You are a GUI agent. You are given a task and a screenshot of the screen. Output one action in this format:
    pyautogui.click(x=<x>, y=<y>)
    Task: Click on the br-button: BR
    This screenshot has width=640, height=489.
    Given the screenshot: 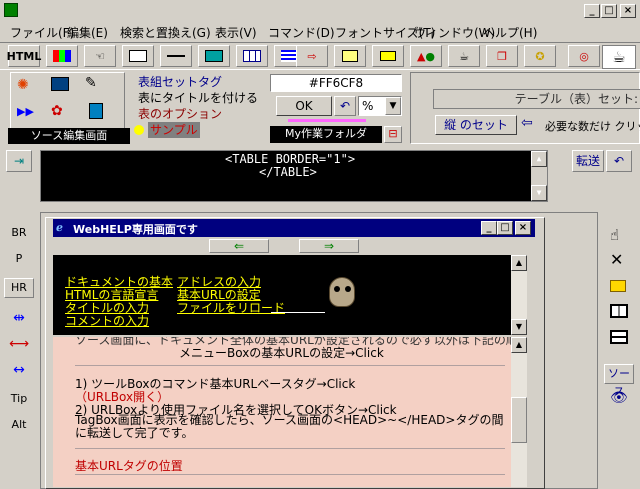 What is the action you would take?
    pyautogui.click(x=19, y=232)
    